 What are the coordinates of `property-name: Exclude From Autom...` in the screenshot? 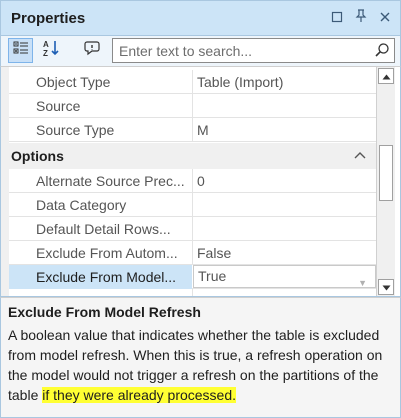 It's located at (107, 253).